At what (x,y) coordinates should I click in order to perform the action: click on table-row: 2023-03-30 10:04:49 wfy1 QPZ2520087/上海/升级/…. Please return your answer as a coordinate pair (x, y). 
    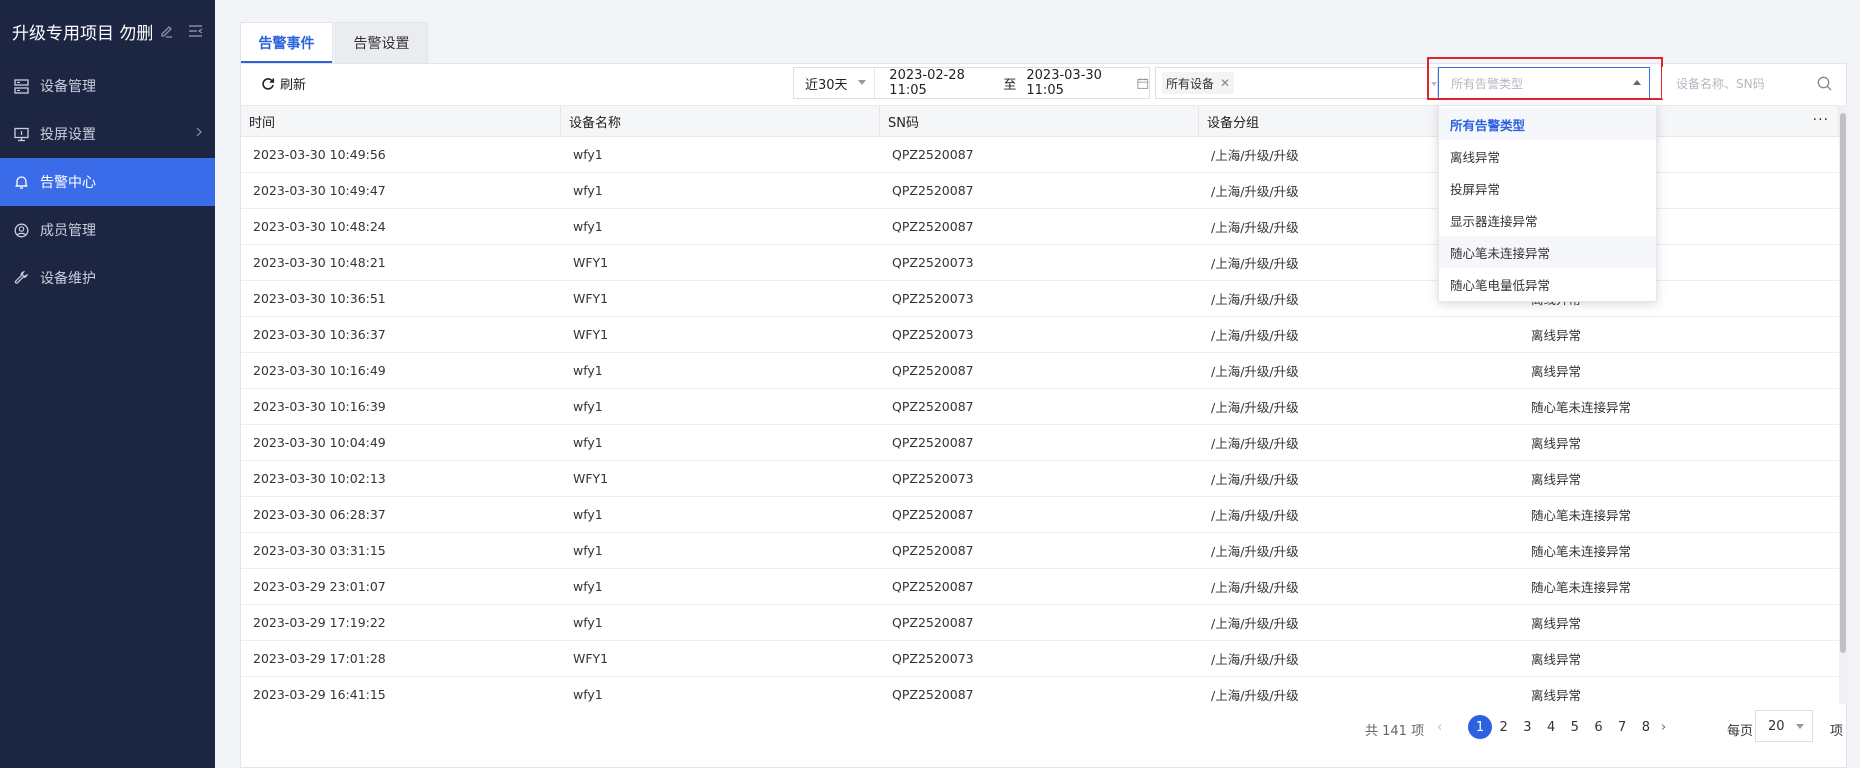
    Looking at the image, I should click on (1040, 443).